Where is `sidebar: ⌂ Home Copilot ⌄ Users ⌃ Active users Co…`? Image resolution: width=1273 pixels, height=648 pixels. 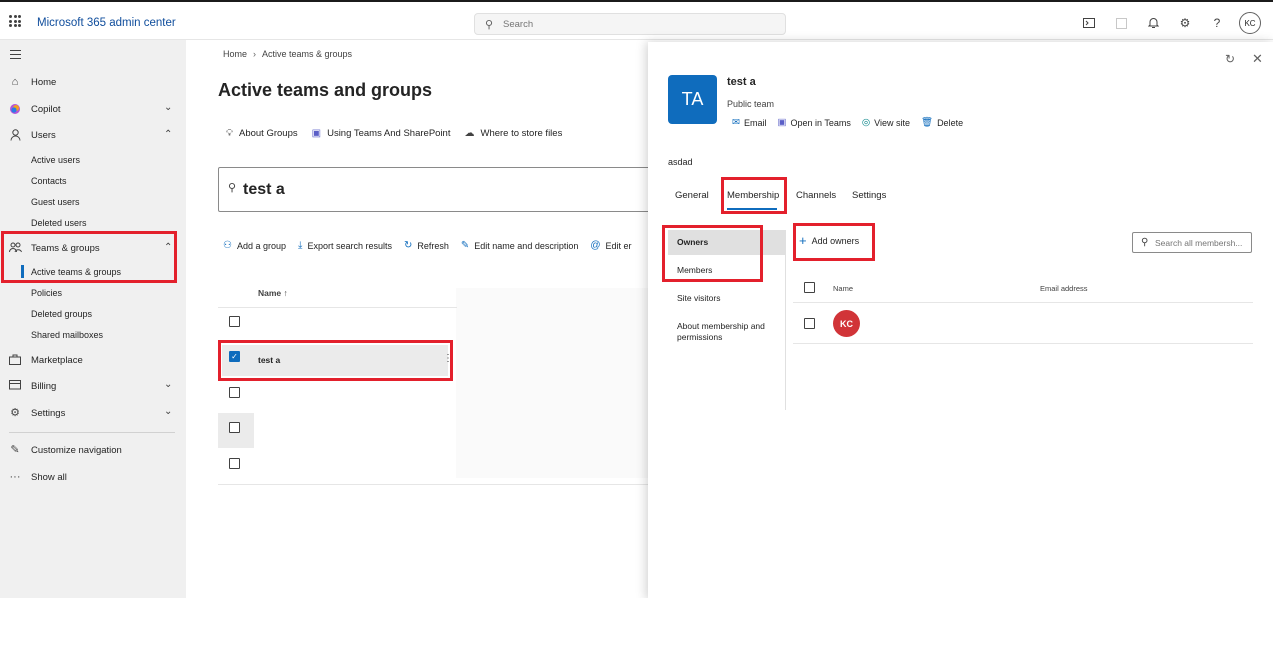 sidebar: ⌂ Home Copilot ⌄ Users ⌃ Active users Co… is located at coordinates (93, 319).